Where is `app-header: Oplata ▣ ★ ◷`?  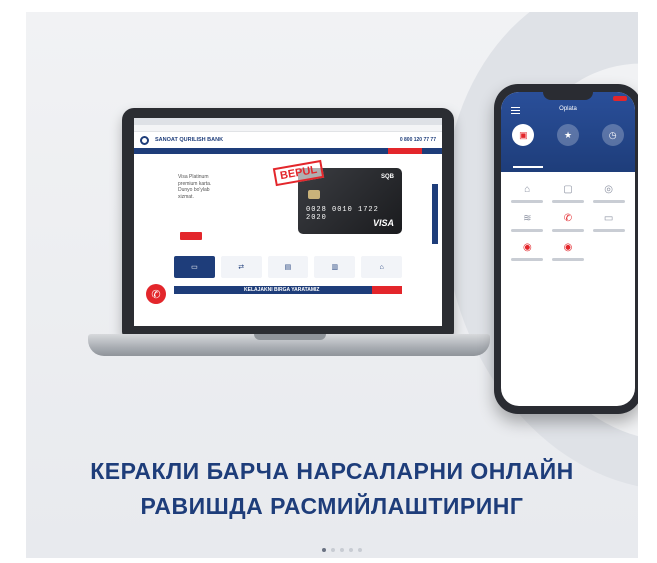 app-header: Oplata ▣ ★ ◷ is located at coordinates (568, 132).